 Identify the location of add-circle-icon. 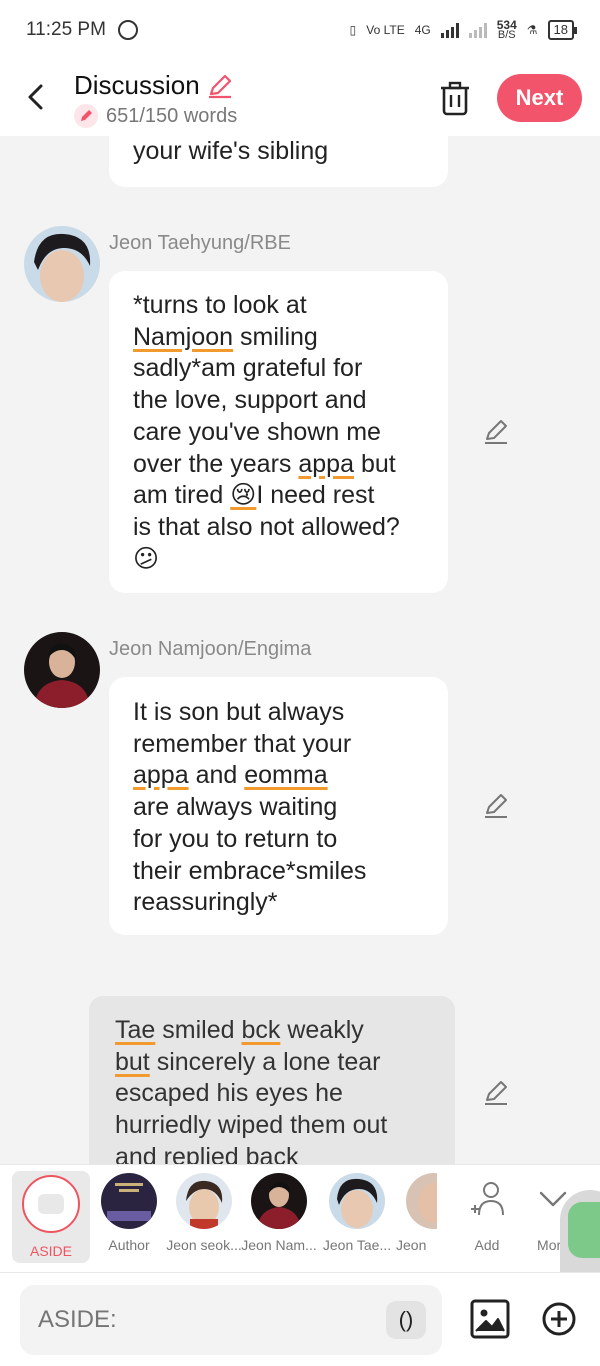
(559, 1319).